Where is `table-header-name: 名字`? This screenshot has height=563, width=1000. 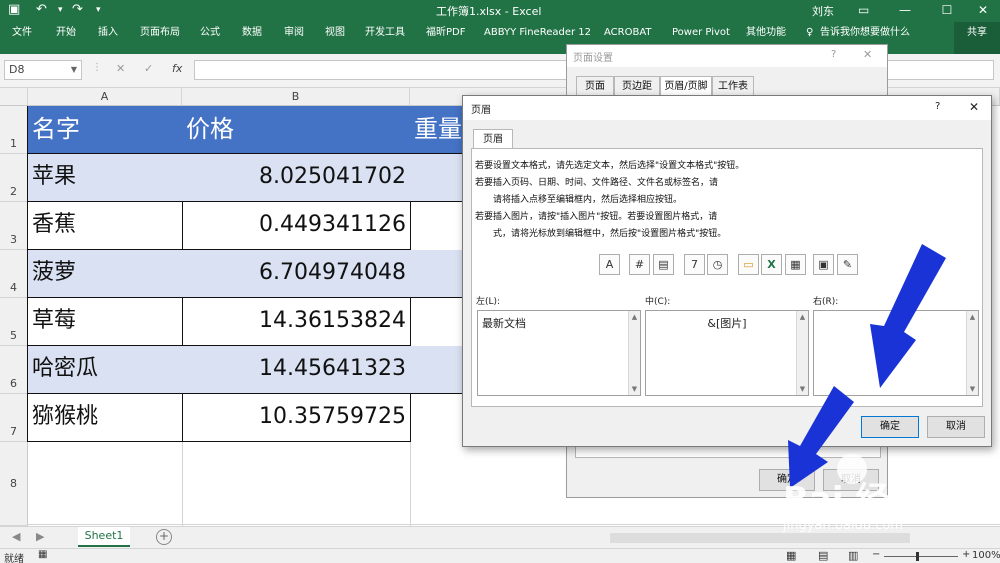 table-header-name: 名字 is located at coordinates (105, 130).